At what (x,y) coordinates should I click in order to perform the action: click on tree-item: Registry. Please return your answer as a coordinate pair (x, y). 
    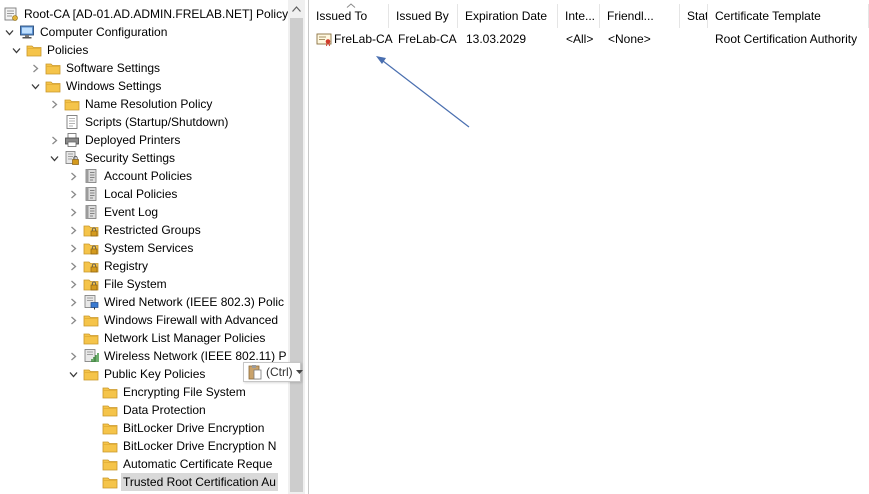
    Looking at the image, I should click on (108, 266).